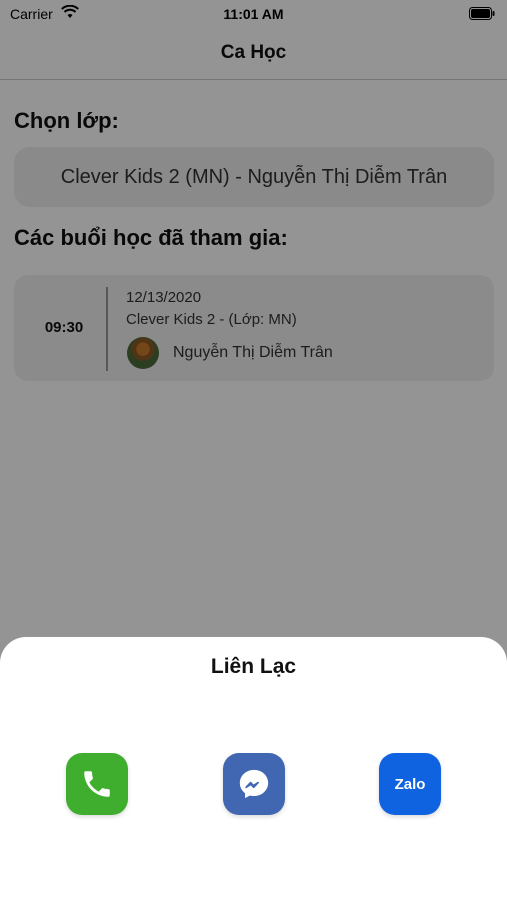 Image resolution: width=507 pixels, height=900 pixels. I want to click on zalo-button: Zalo, so click(410, 784).